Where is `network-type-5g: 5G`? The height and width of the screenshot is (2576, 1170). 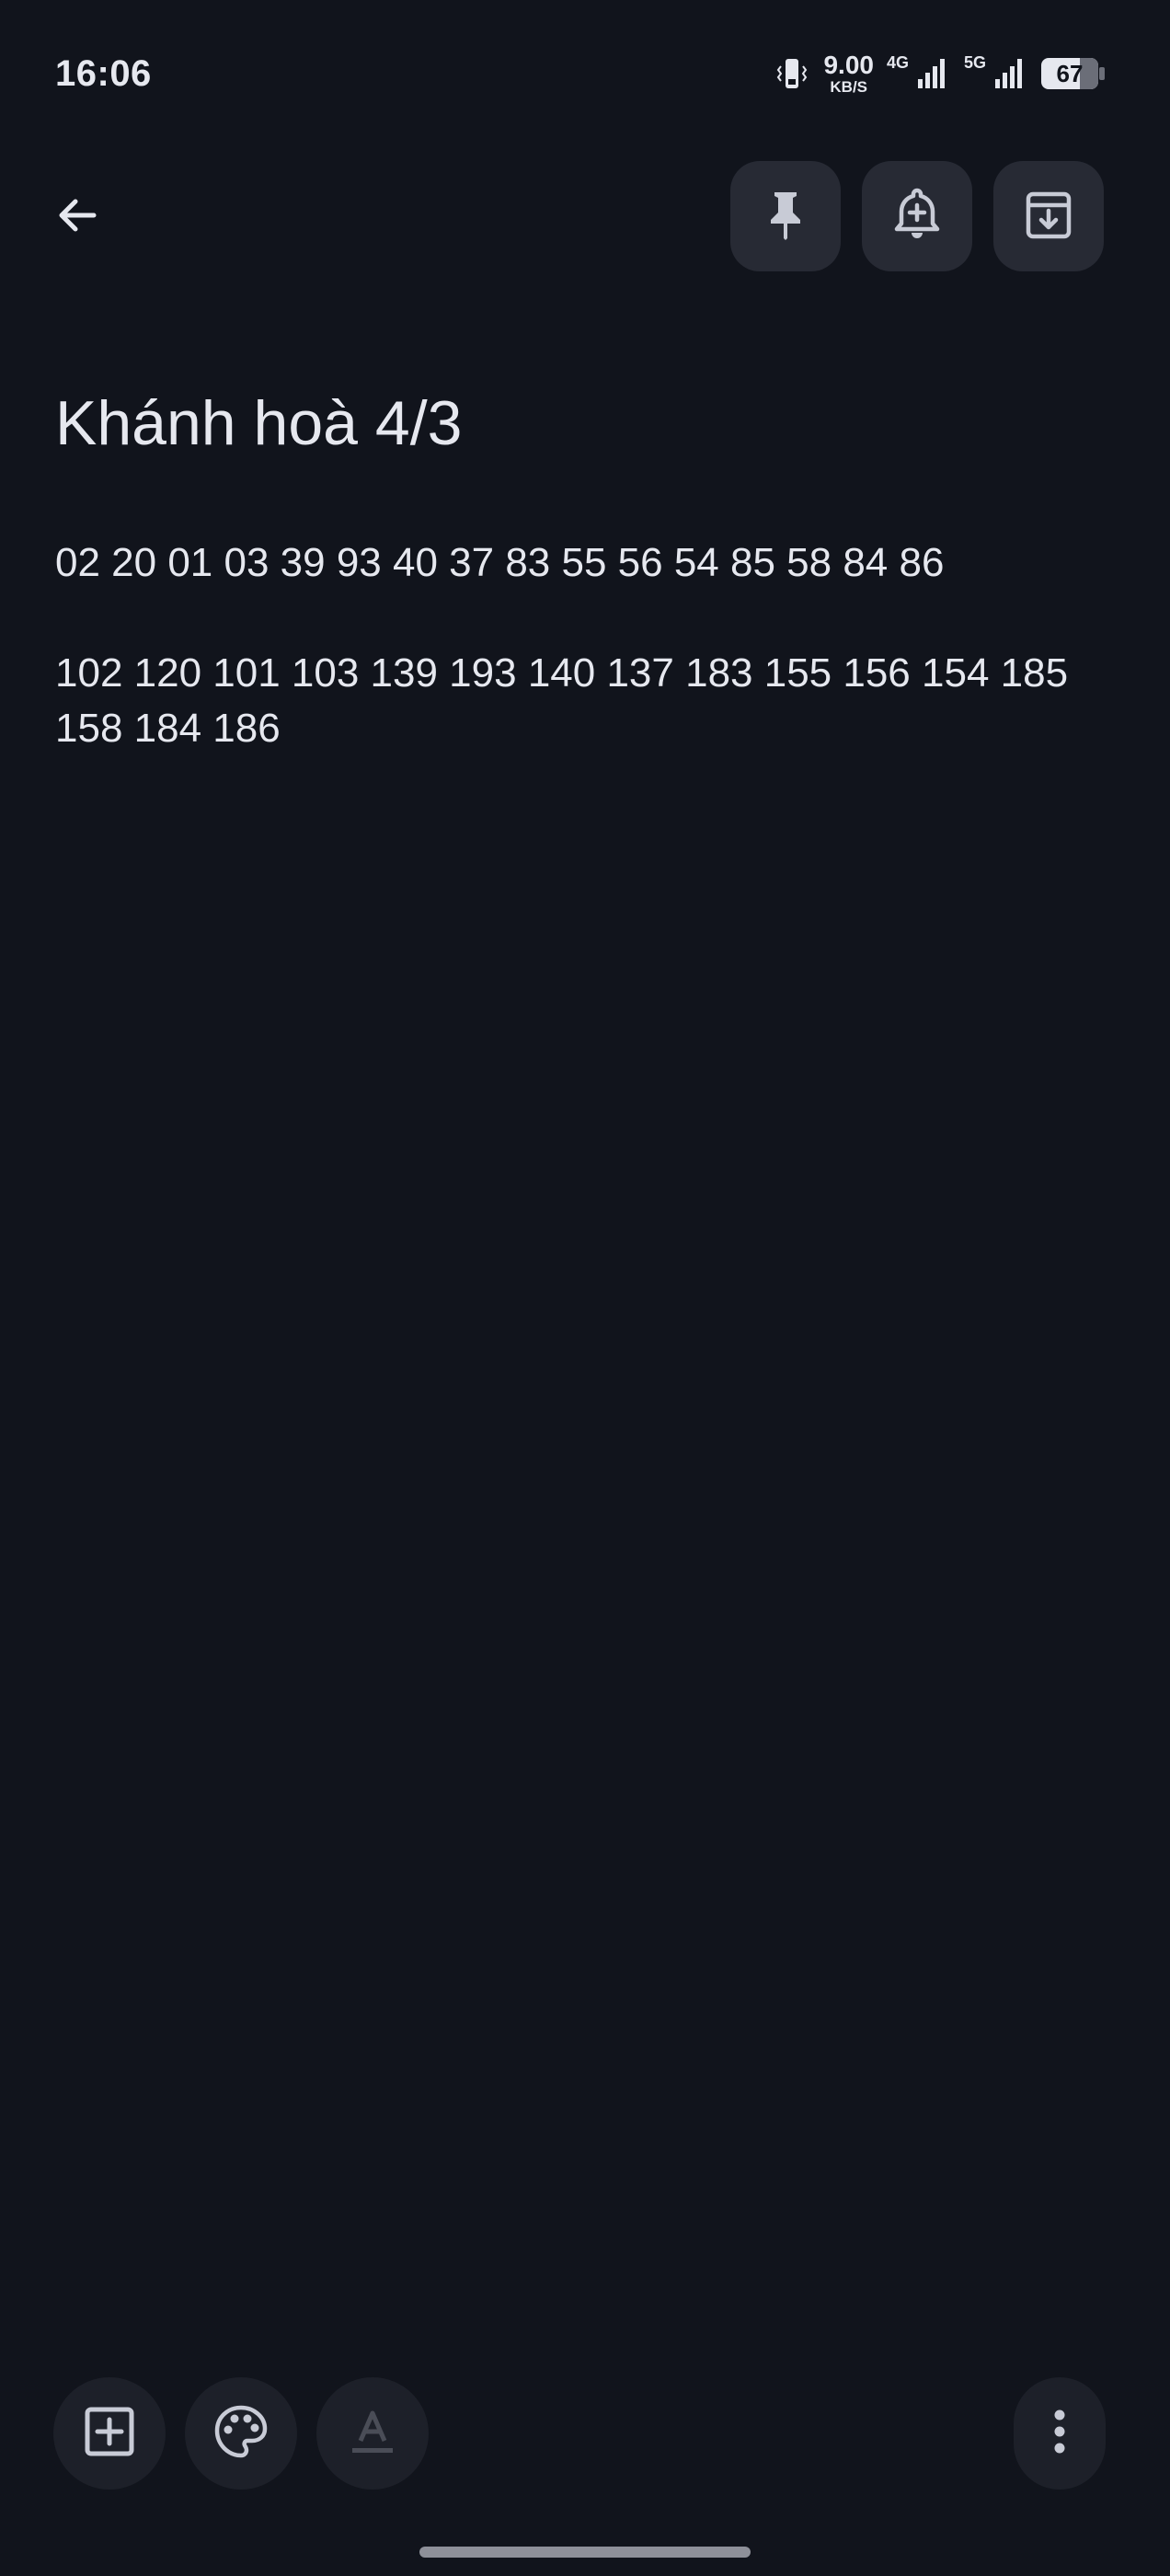
network-type-5g: 5G is located at coordinates (974, 62).